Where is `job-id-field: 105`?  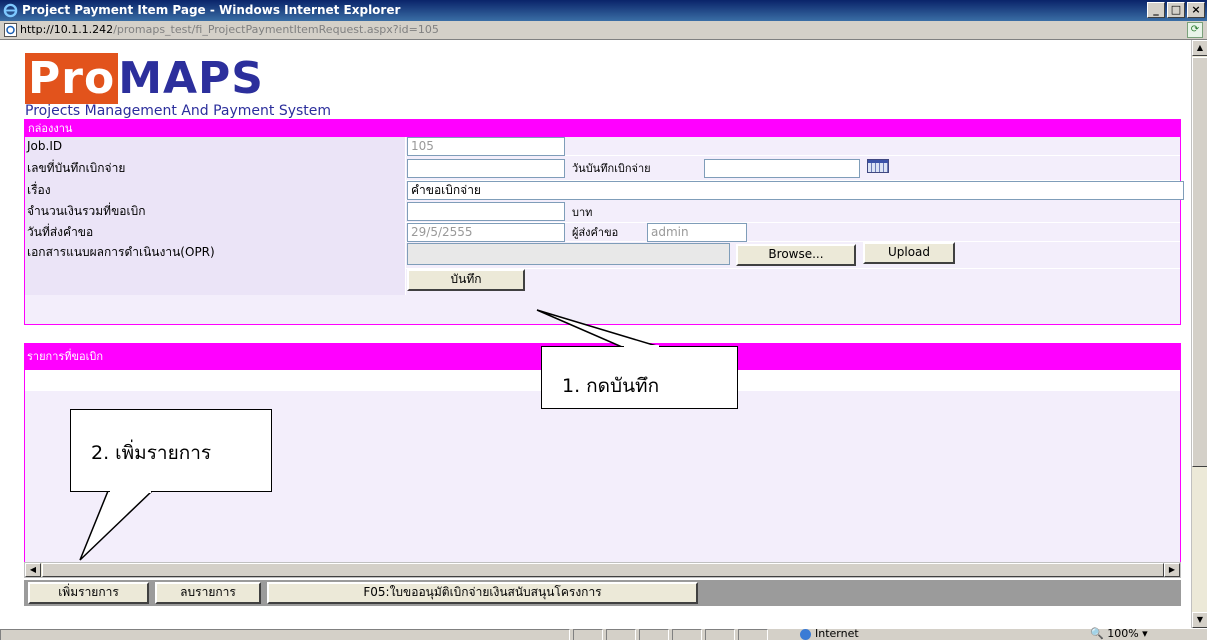 job-id-field: 105 is located at coordinates (486, 146).